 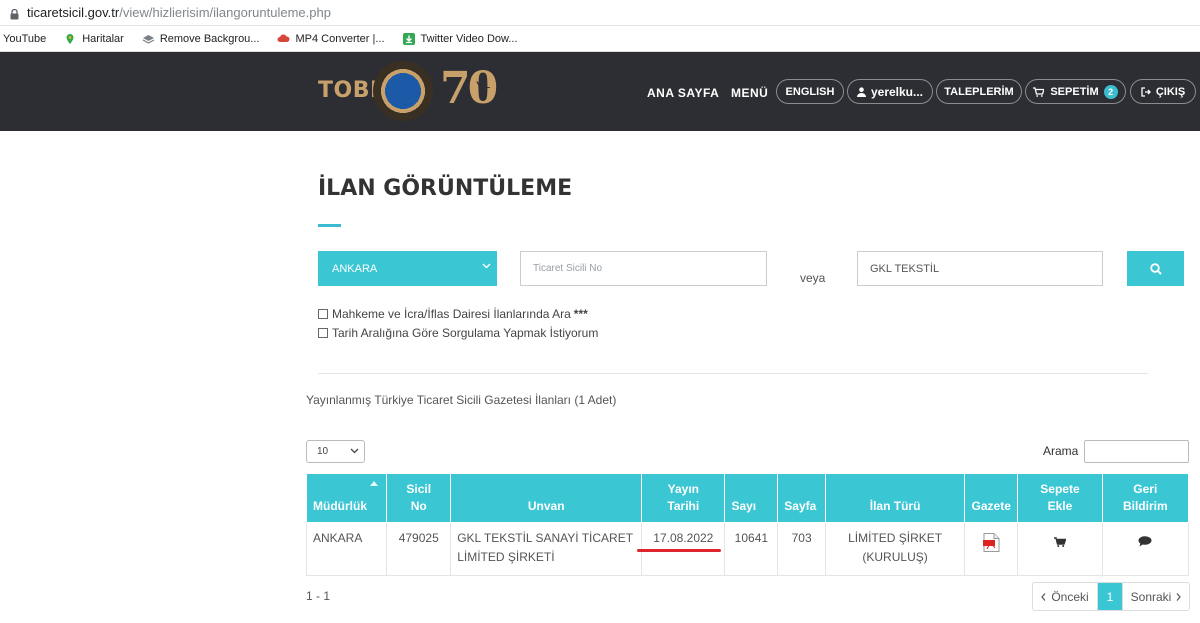 I want to click on cell-gazette, so click(x=991, y=549).